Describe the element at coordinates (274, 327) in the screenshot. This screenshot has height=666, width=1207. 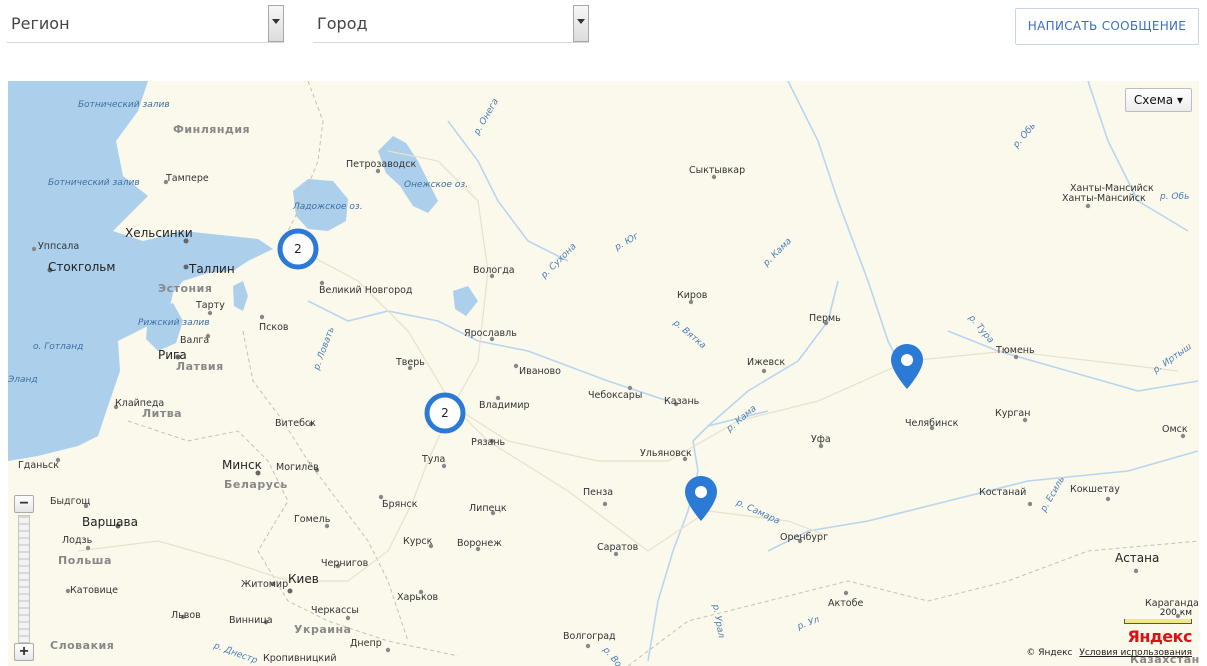
I see `city-label: Псков` at that location.